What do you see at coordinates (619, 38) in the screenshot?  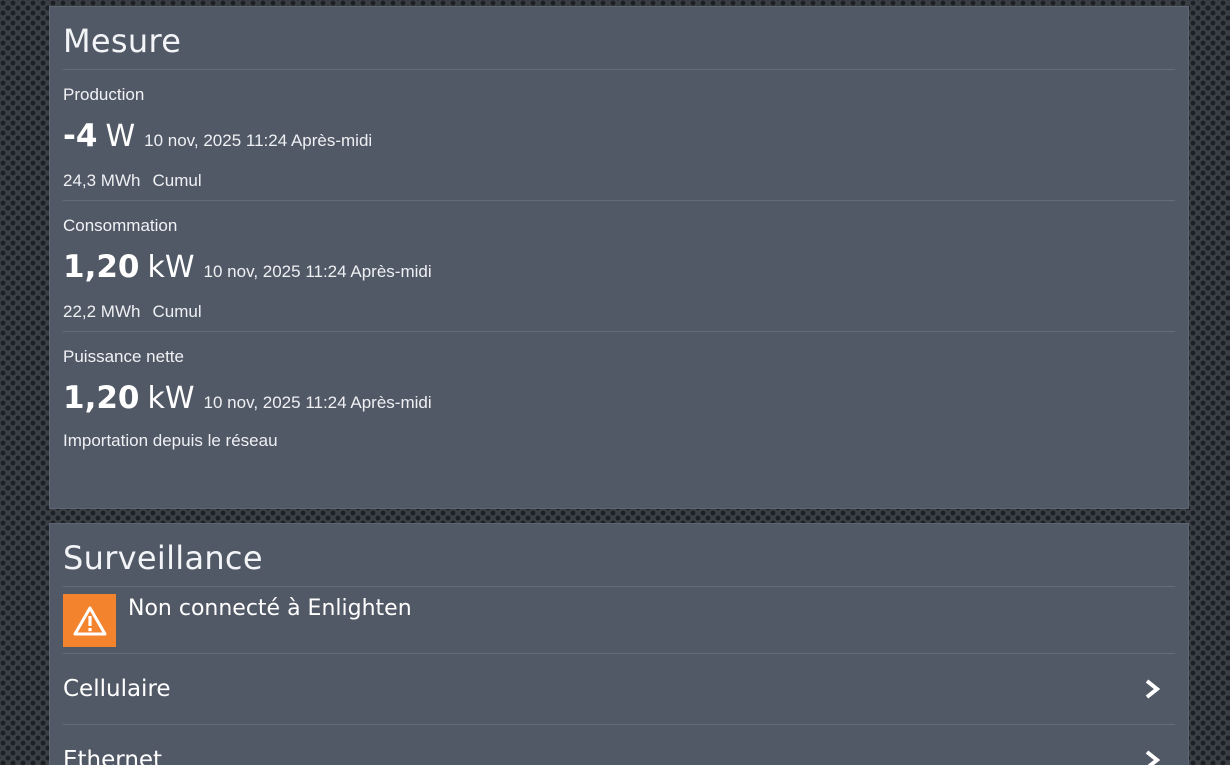 I see `panel-title-mesure: Mesure` at bounding box center [619, 38].